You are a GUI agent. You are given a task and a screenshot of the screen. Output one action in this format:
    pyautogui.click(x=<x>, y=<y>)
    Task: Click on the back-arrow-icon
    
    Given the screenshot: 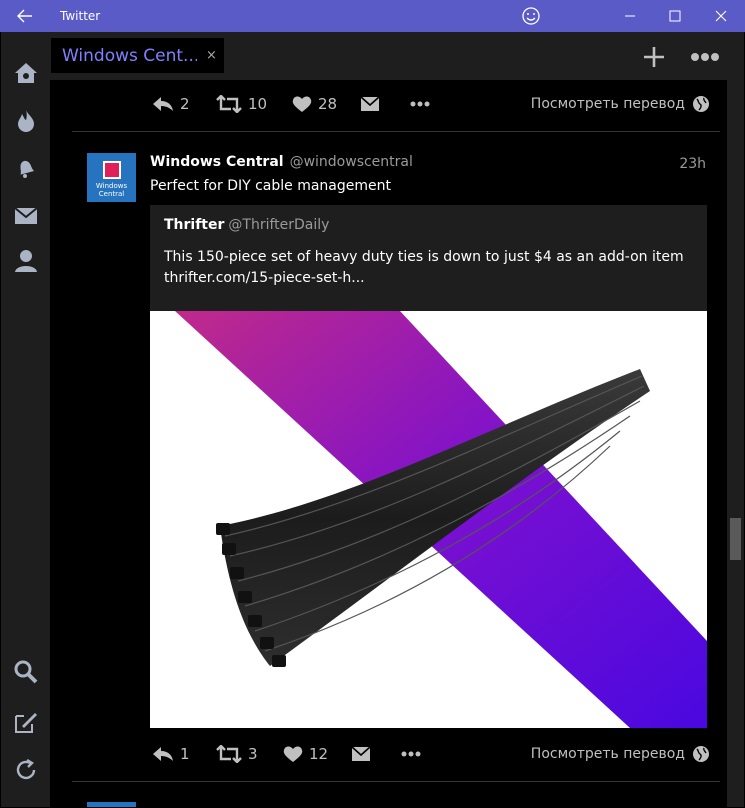 What is the action you would take?
    pyautogui.click(x=24, y=16)
    